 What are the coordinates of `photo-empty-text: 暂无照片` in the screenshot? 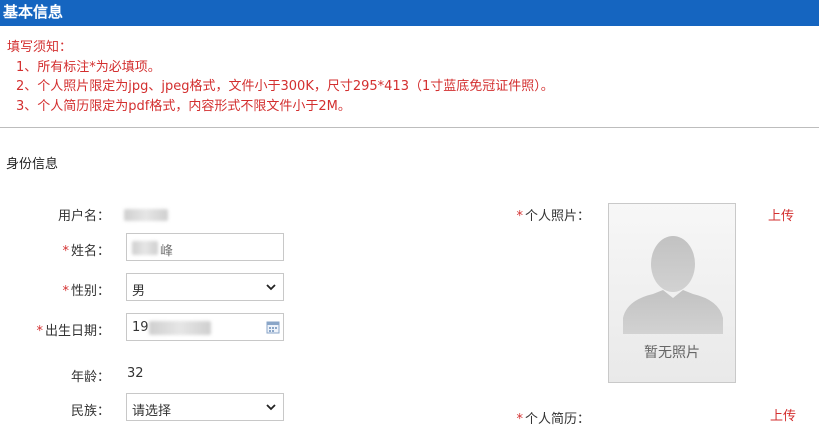 It's located at (672, 353).